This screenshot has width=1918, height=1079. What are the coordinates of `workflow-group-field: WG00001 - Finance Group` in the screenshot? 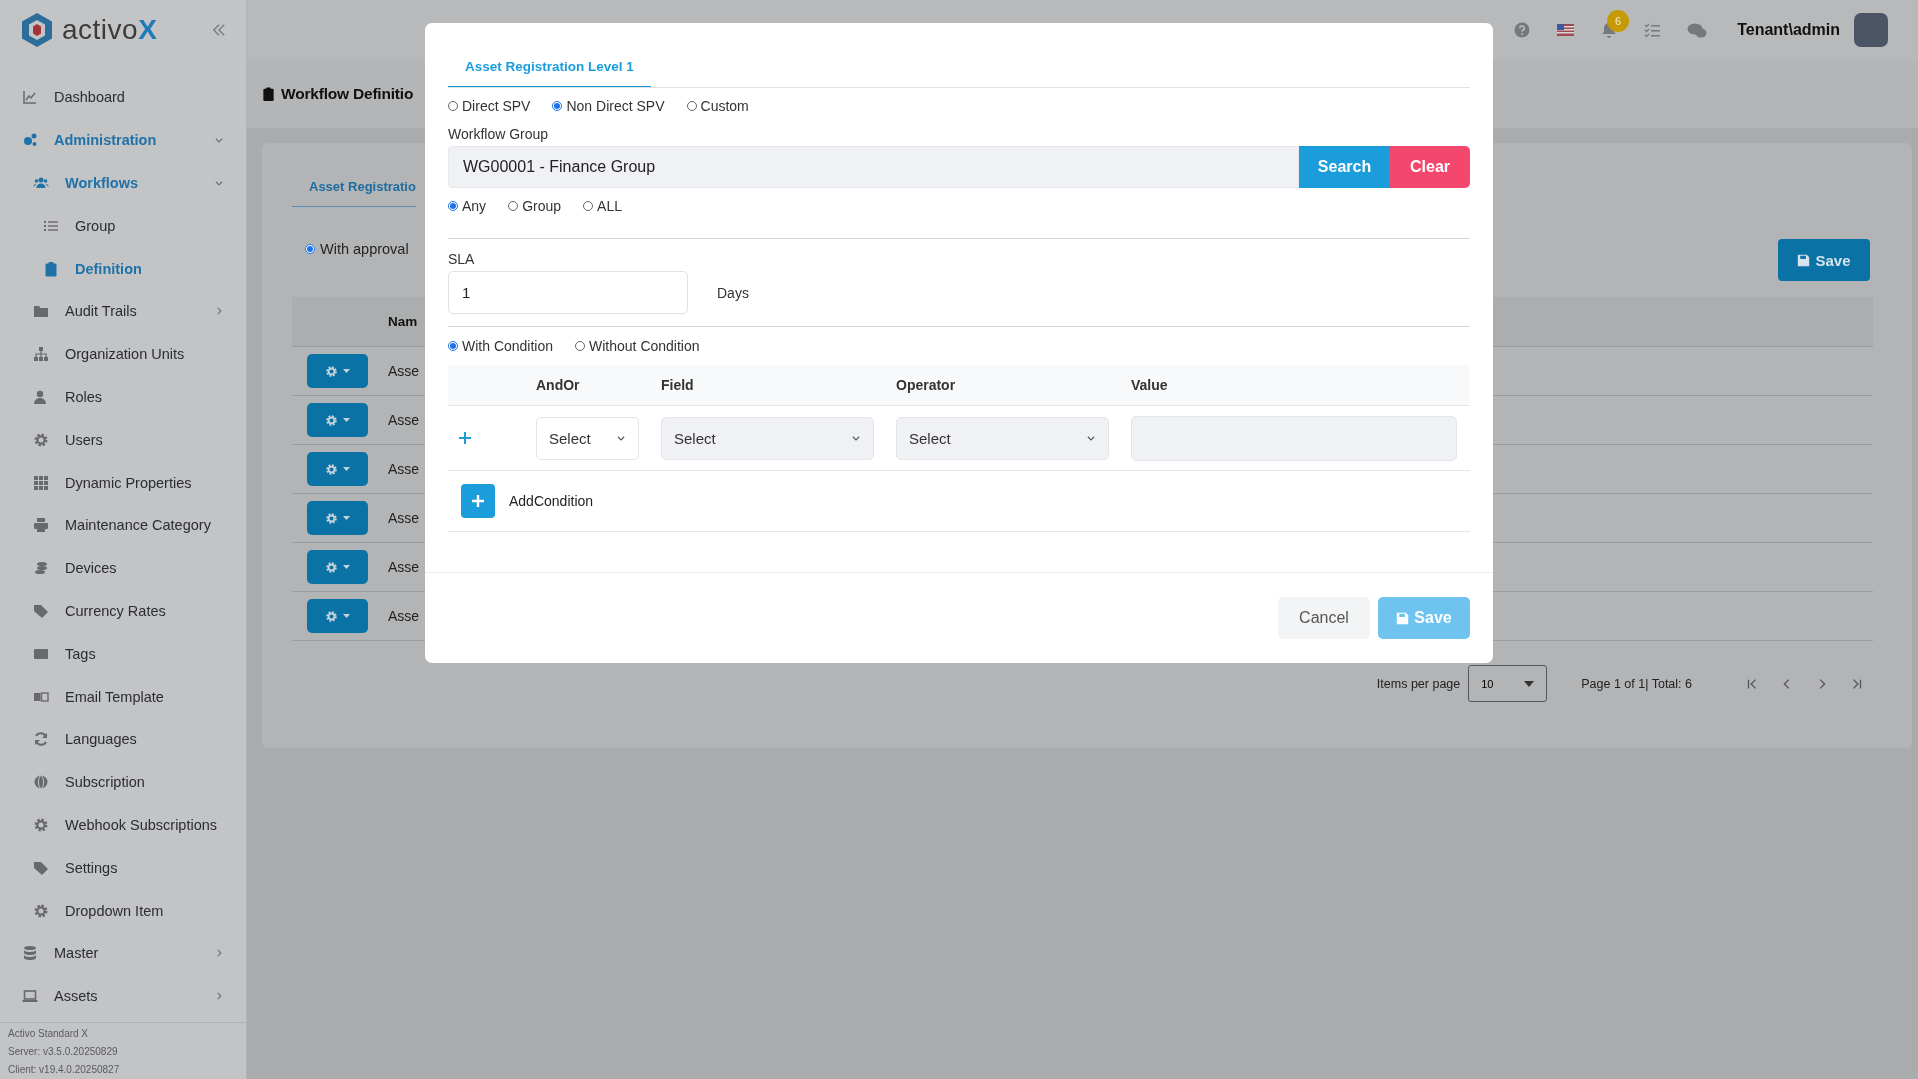 It's located at (873, 167).